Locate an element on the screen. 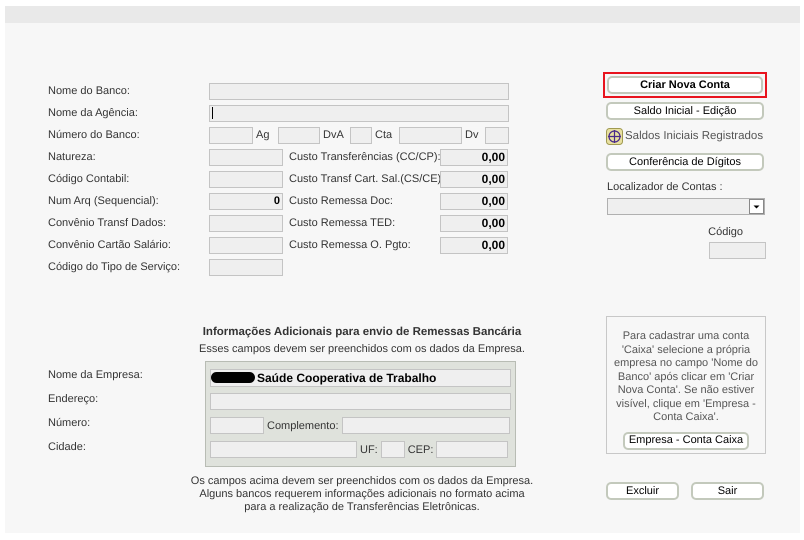 This screenshot has width=804, height=540. field-label: Código Contabil: is located at coordinates (89, 179).